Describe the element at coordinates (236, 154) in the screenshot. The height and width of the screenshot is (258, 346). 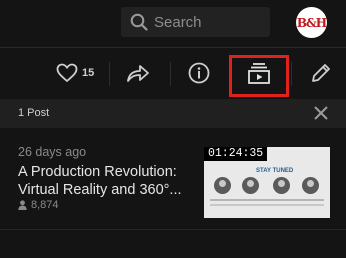
I see `video-duration: 01:24:35` at that location.